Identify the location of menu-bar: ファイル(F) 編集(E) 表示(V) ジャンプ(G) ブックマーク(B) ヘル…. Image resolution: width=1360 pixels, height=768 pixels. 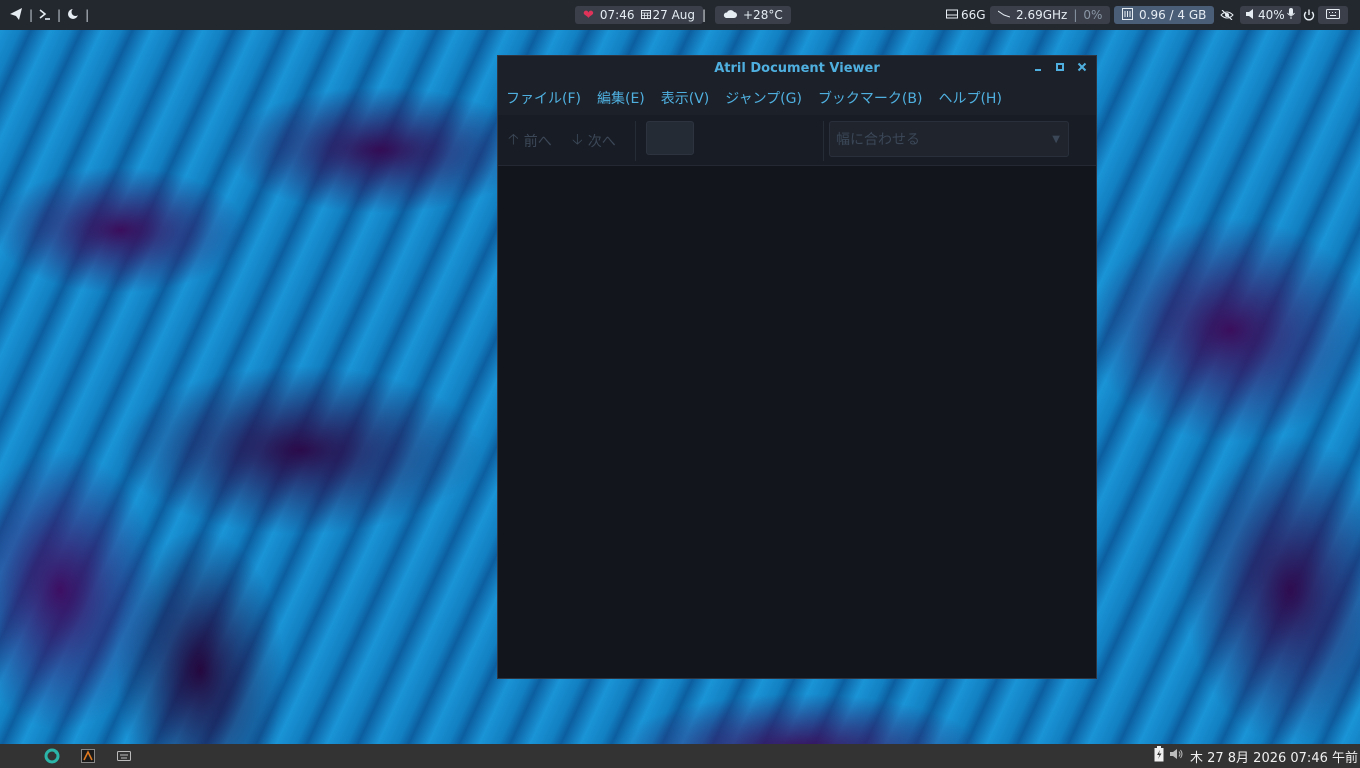
(797, 98).